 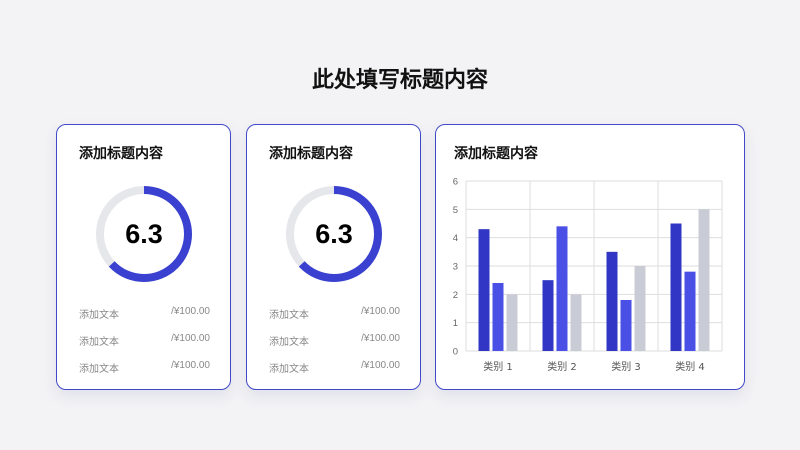 What do you see at coordinates (455, 295) in the screenshot?
I see `y-tick-label: 2` at bounding box center [455, 295].